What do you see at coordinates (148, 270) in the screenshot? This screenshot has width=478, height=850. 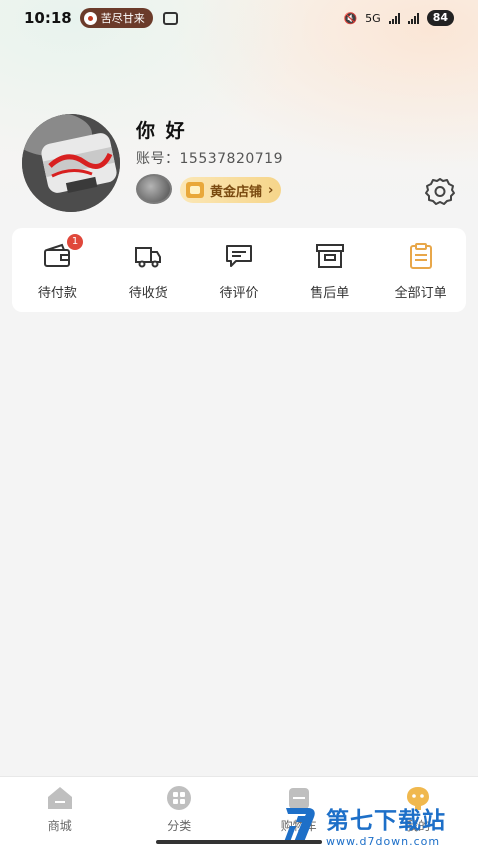 I see `order-pending-receipt: 待收货` at bounding box center [148, 270].